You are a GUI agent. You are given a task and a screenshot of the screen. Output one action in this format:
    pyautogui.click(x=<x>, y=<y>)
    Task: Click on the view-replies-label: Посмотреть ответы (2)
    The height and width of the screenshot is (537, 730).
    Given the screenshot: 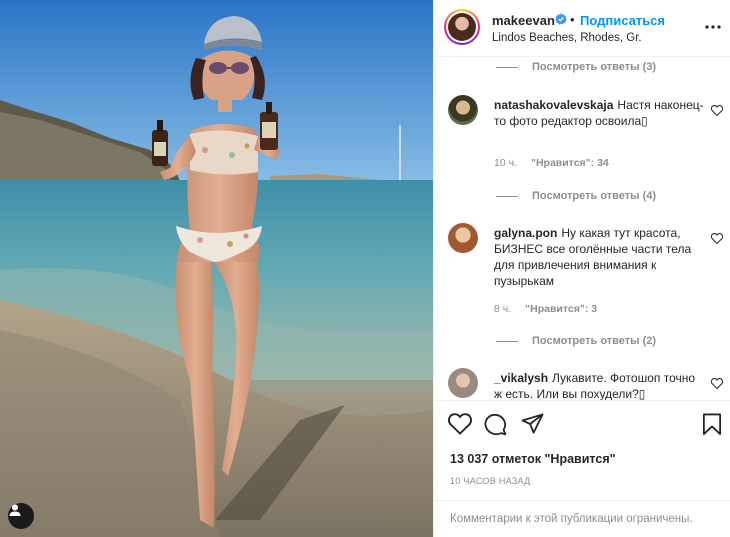 What is the action you would take?
    pyautogui.click(x=594, y=341)
    